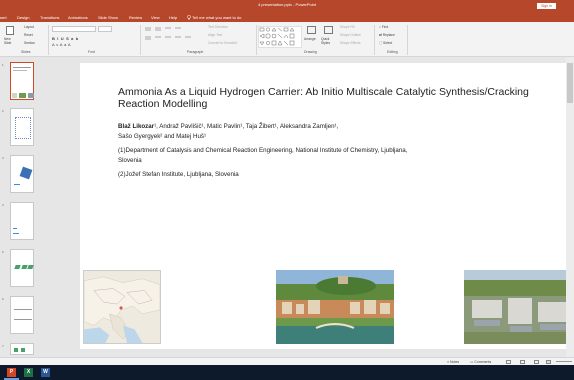 Image resolution: width=574 pixels, height=380 pixels. I want to click on layout-button: Layout, so click(29, 27).